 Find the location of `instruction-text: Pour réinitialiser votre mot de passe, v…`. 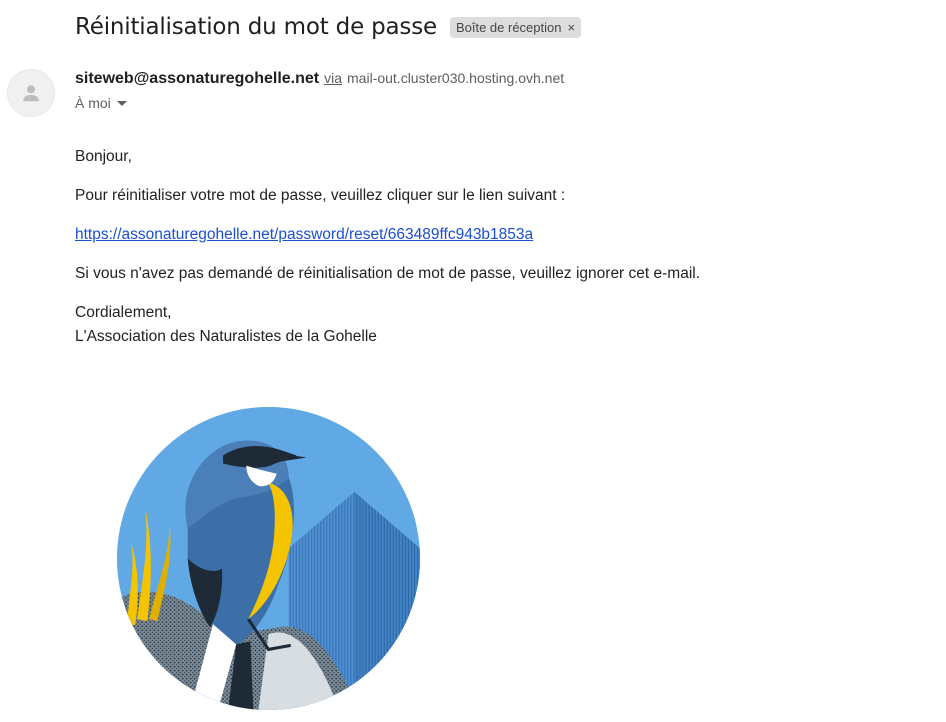

instruction-text: Pour réinitialiser votre mot de passe, v… is located at coordinates (320, 195).